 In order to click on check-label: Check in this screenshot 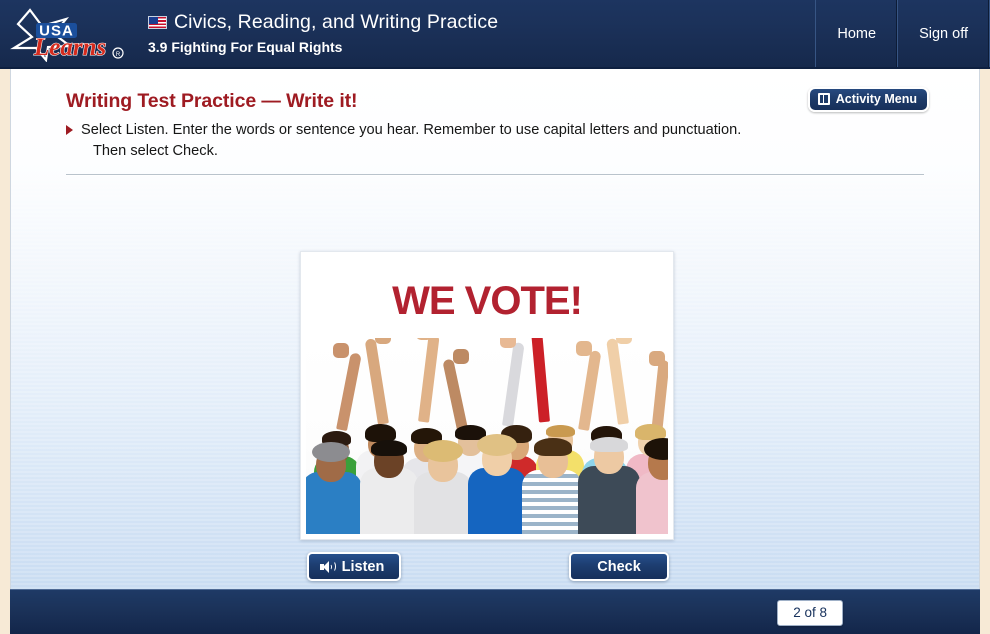, I will do `click(619, 566)`.